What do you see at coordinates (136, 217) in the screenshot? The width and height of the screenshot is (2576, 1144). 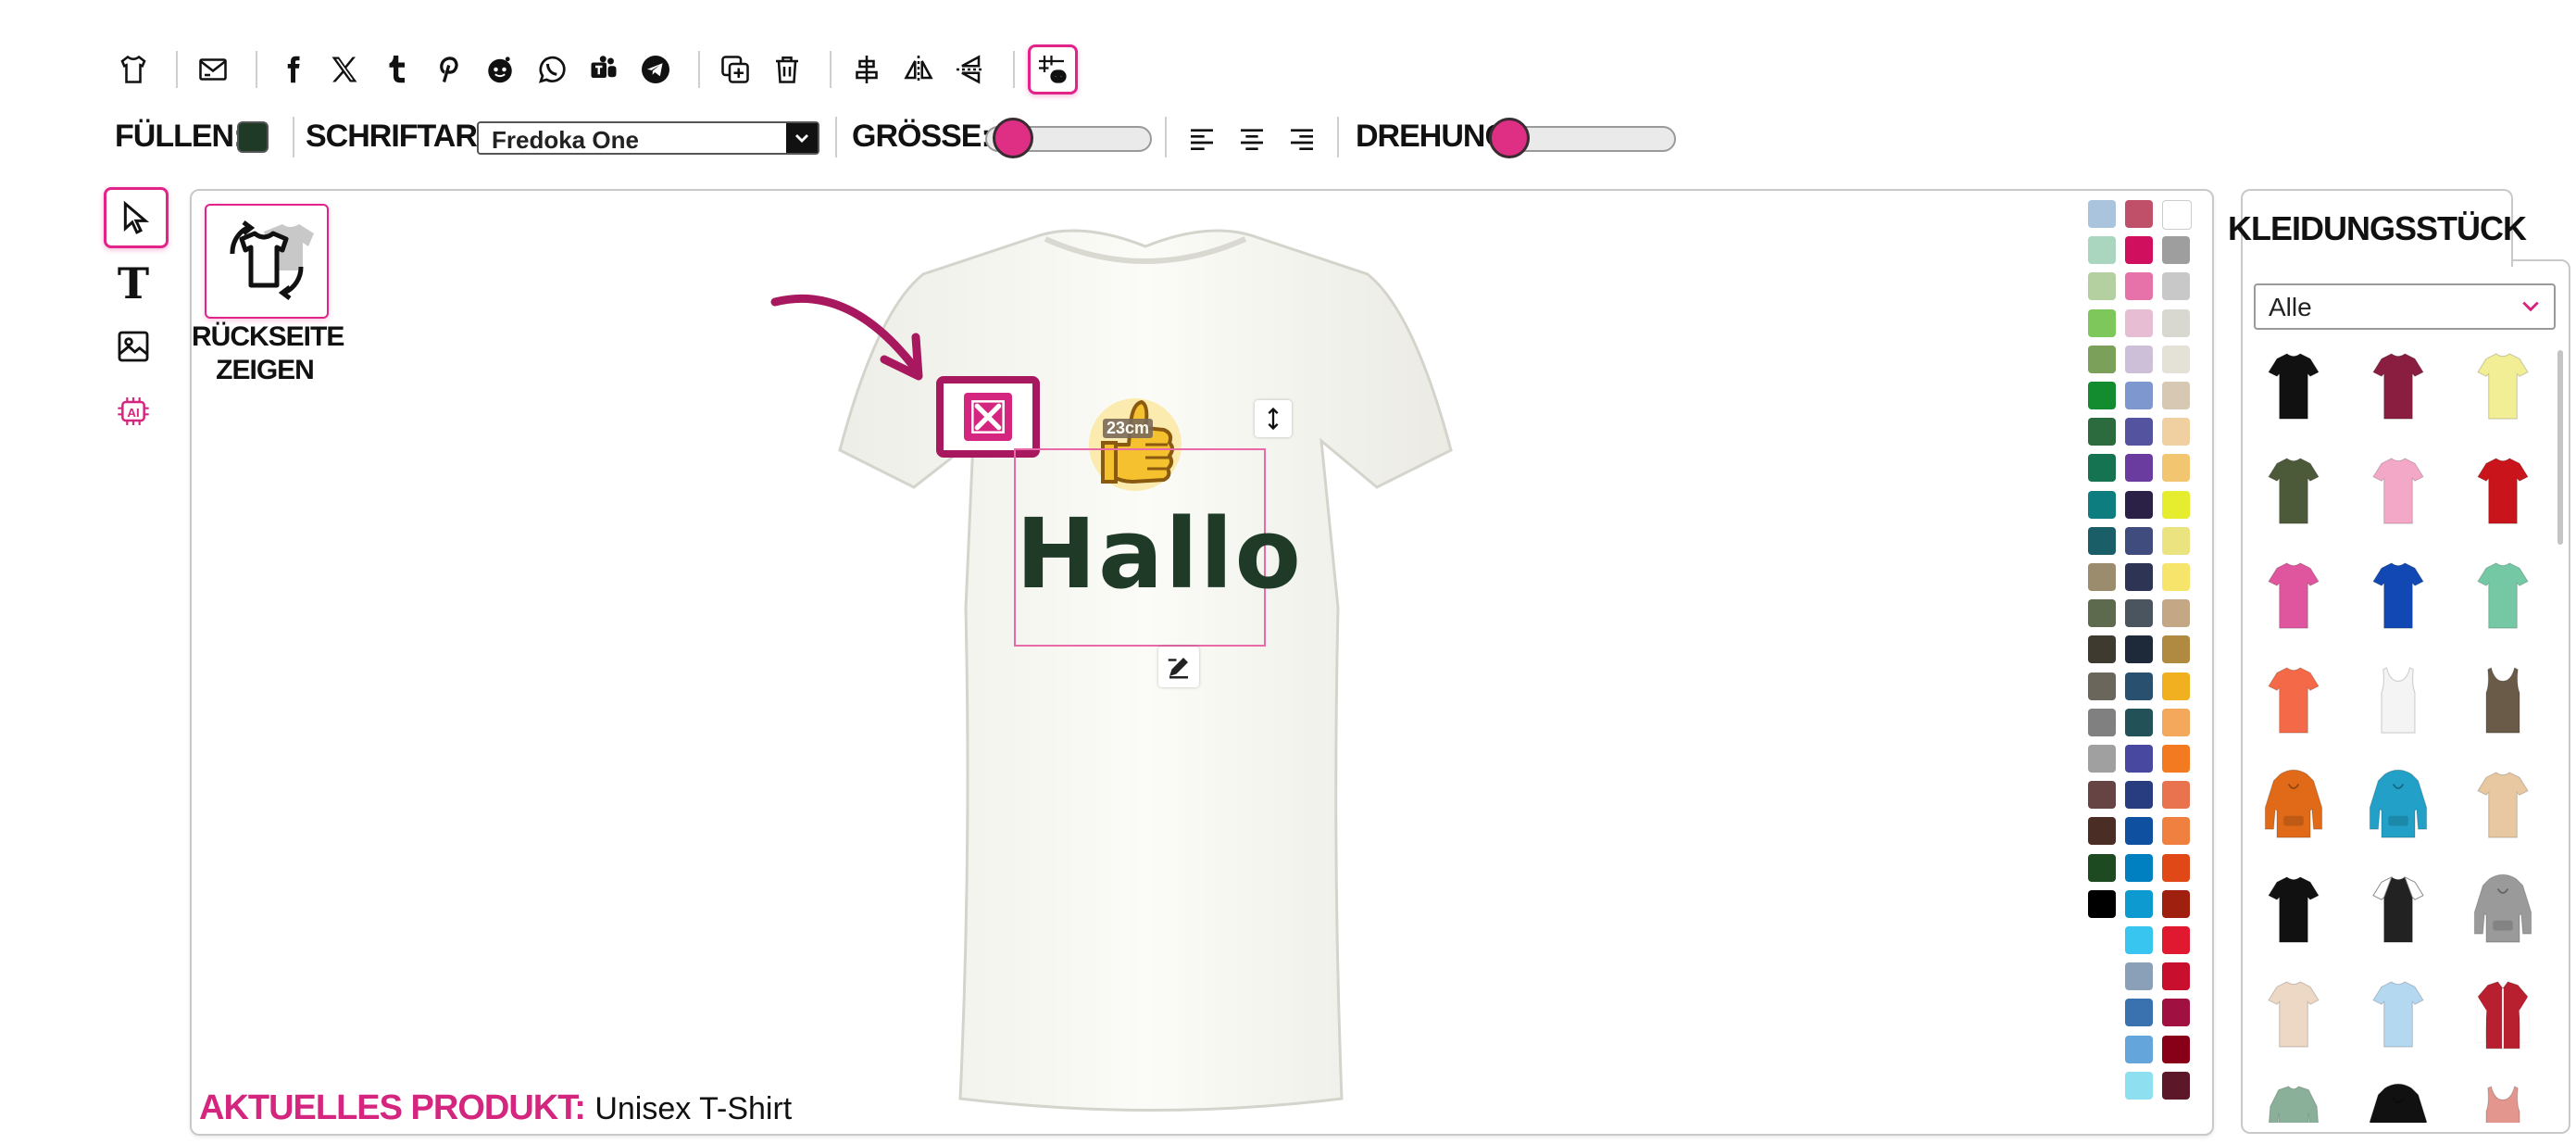 I see `select-tool` at bounding box center [136, 217].